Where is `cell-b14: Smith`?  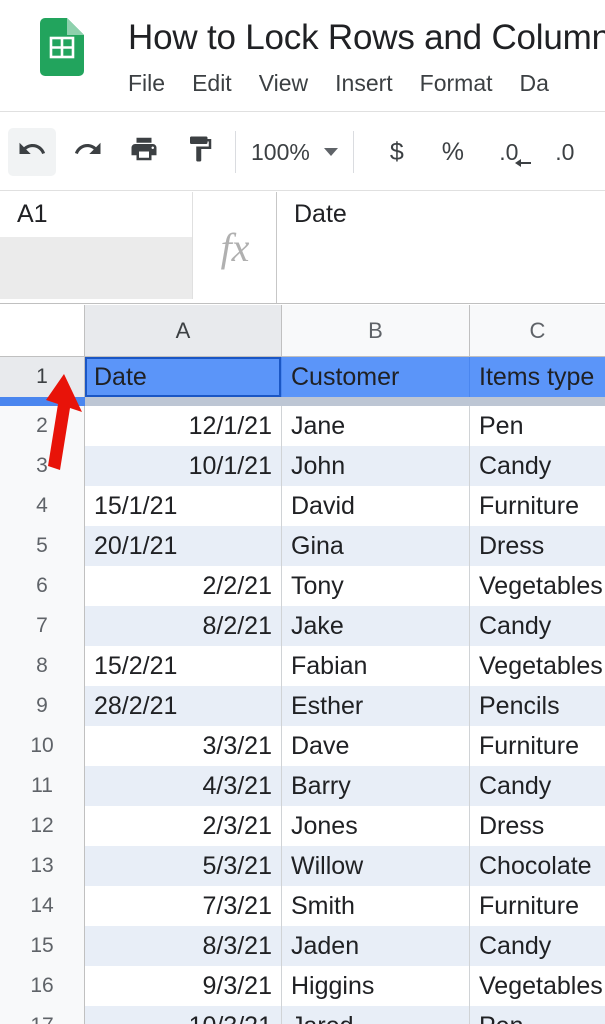
cell-b14: Smith is located at coordinates (376, 906).